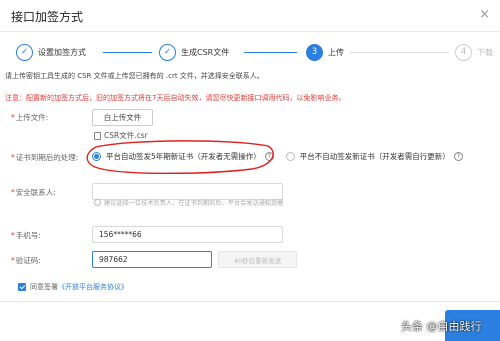  I want to click on upload-label: *上传文件:, so click(30, 117).